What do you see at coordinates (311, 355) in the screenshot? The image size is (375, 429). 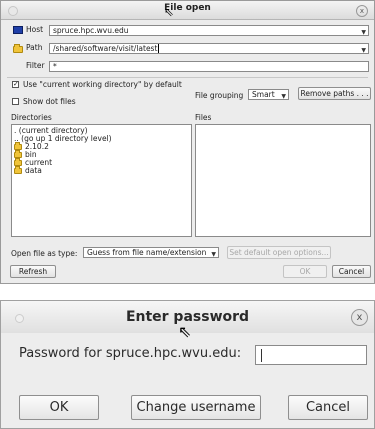 I see `password-input` at bounding box center [311, 355].